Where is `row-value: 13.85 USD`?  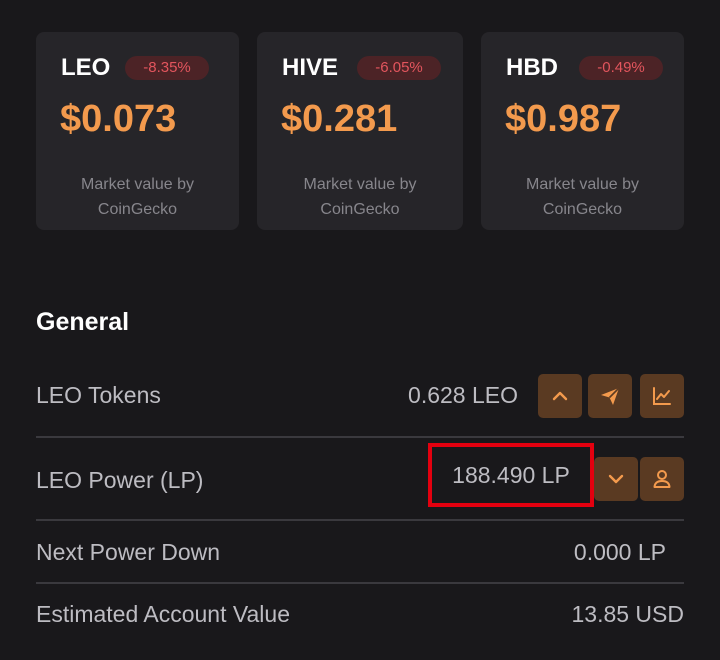
row-value: 13.85 USD is located at coordinates (627, 614).